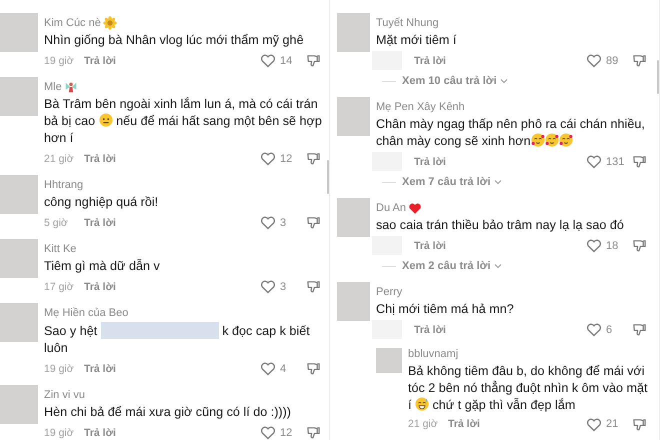 The image size is (660, 440). Describe the element at coordinates (445, 309) in the screenshot. I see `comment-text: Chị mới tiêm má hả mn?` at that location.